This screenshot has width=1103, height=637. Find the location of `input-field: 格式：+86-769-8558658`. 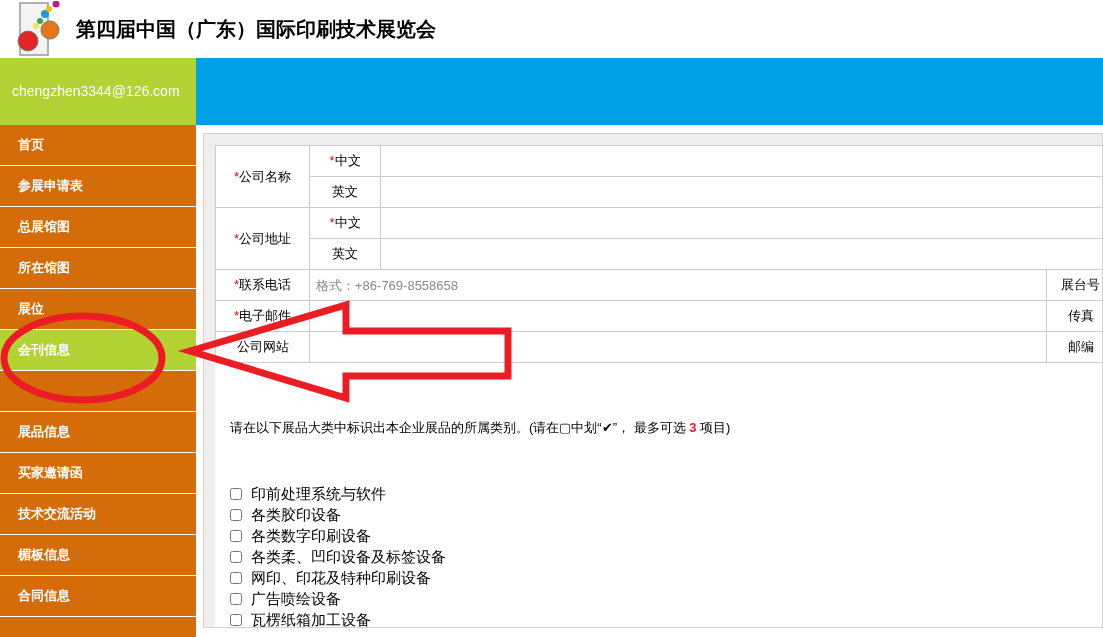

input-field: 格式：+86-769-8558658 is located at coordinates (678, 285).